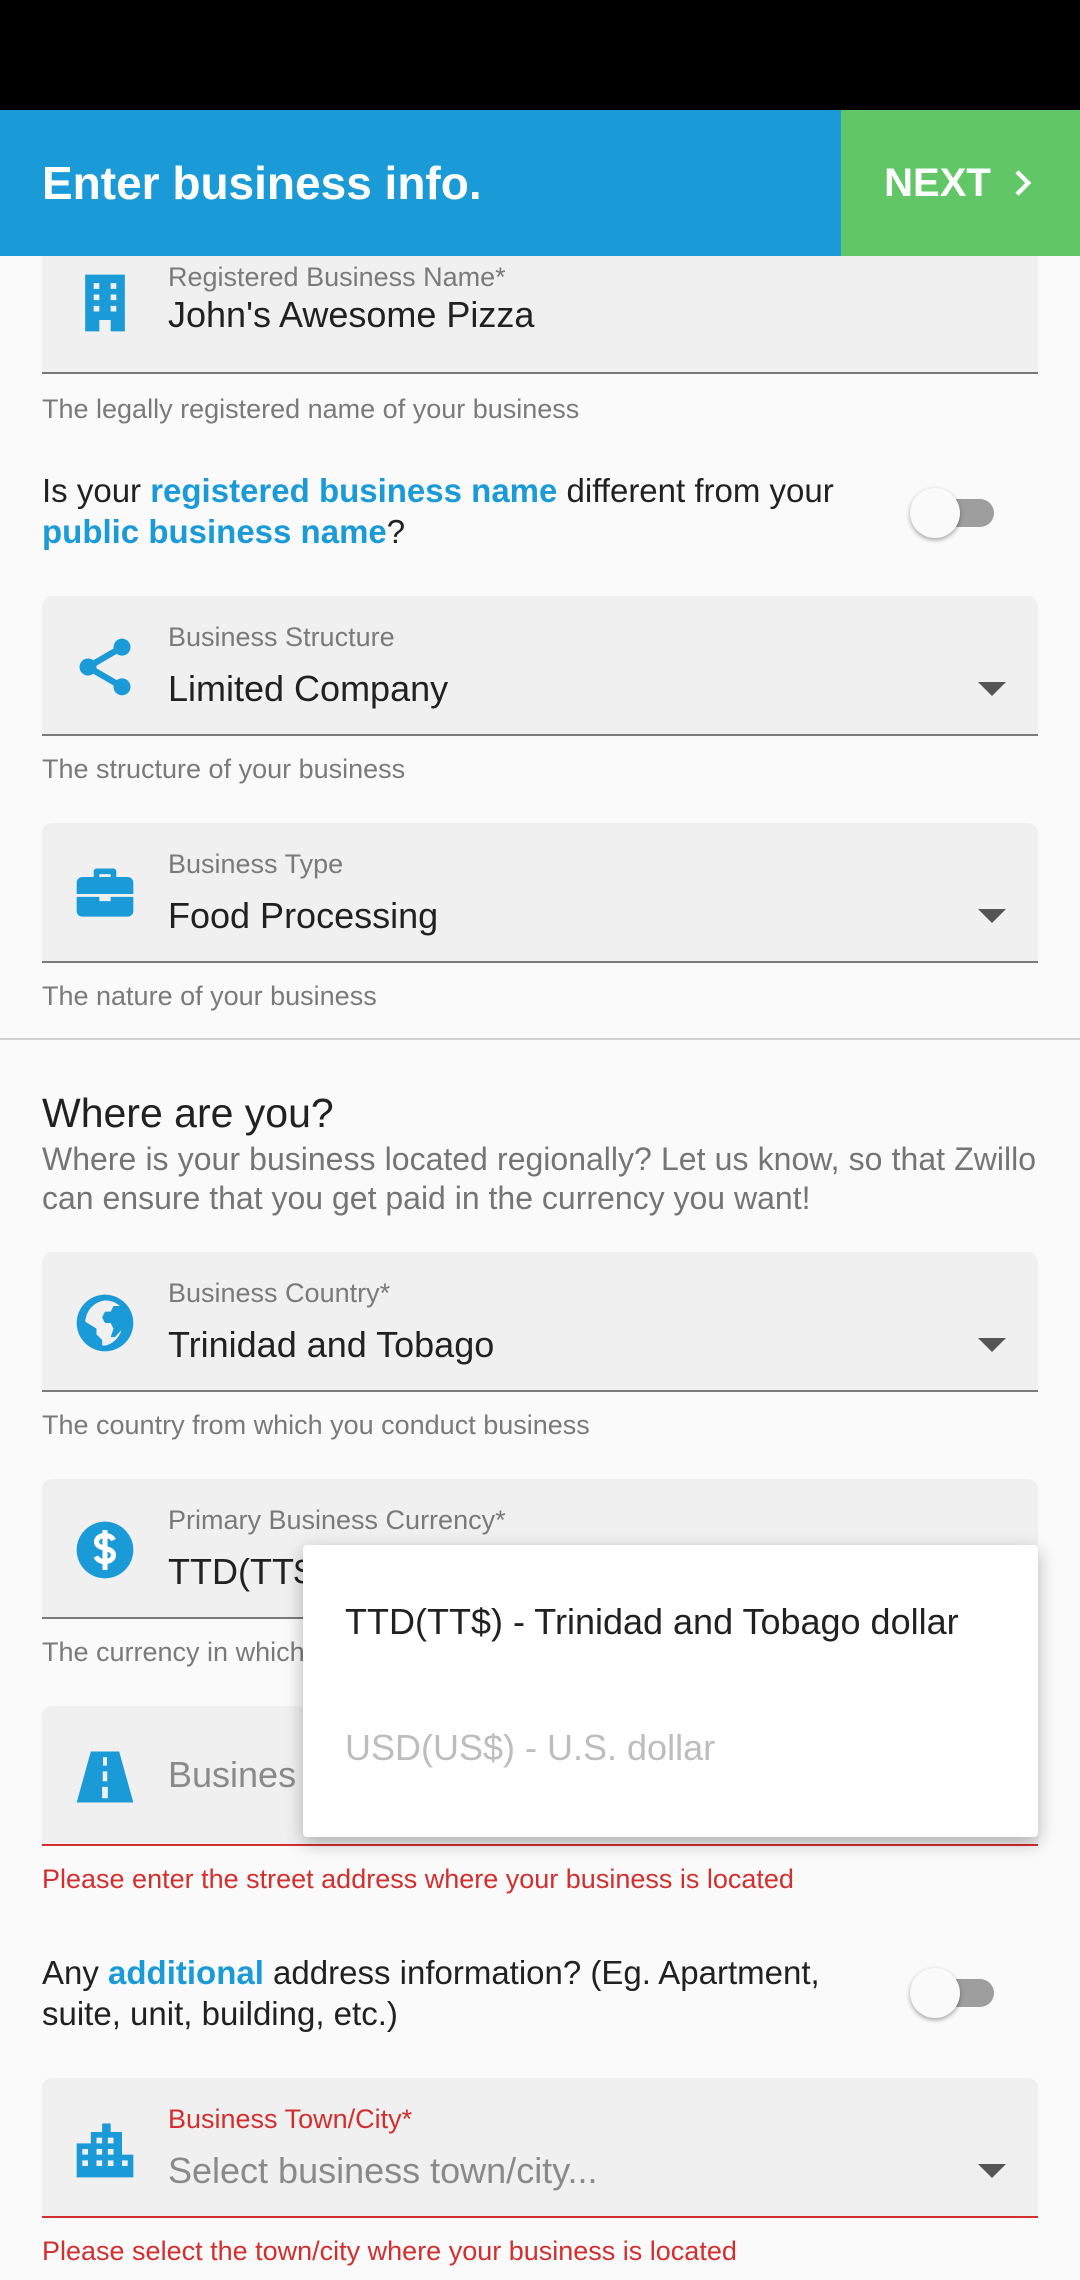  I want to click on globe-icon, so click(105, 1323).